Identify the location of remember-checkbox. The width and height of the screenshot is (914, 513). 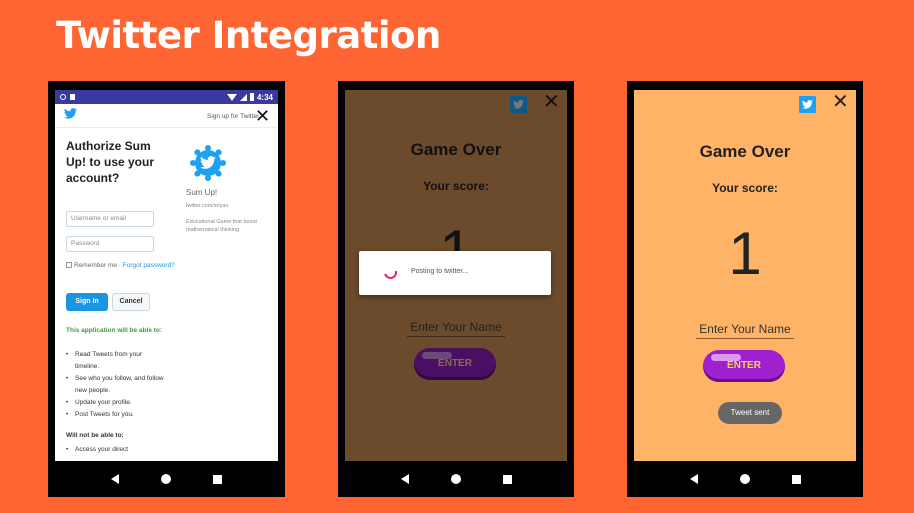
(69, 265).